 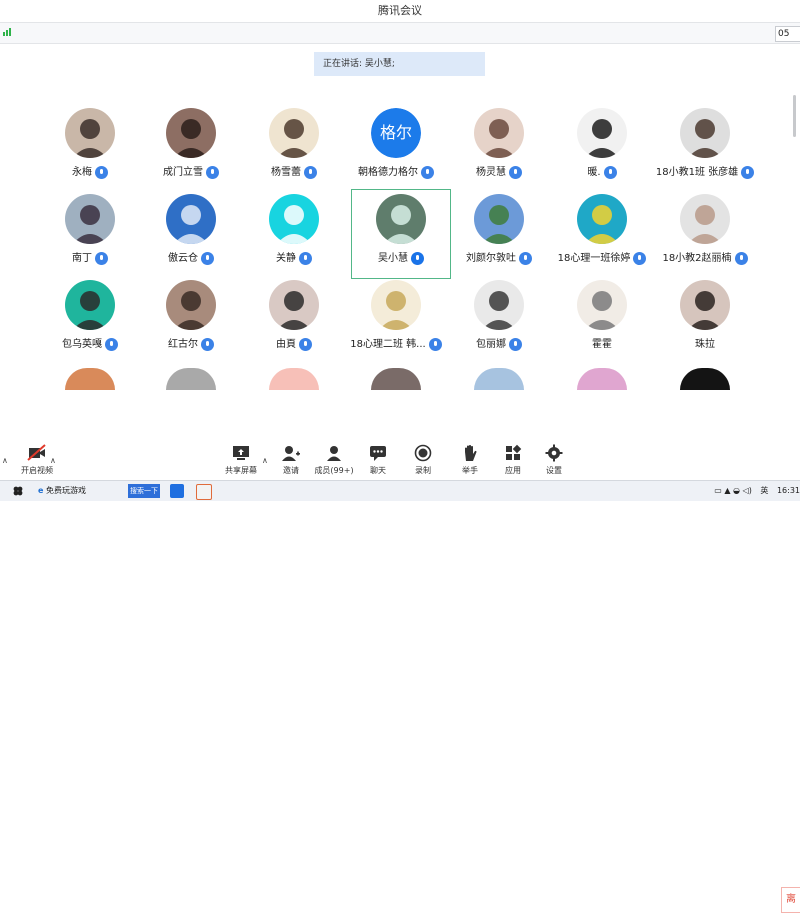 I want to click on participant-tile: 傲云仓, so click(x=191, y=234).